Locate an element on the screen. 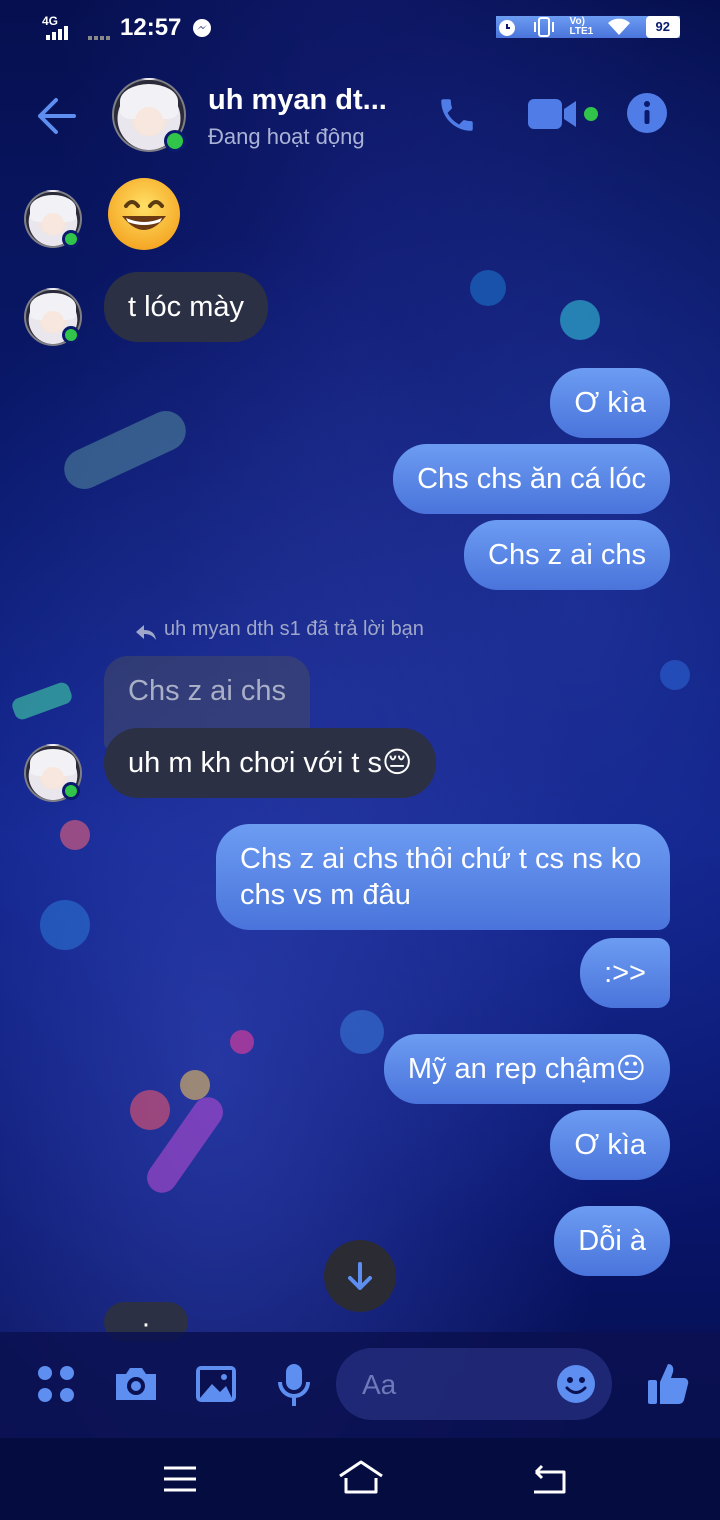 The image size is (720, 1520). video-camera-icon is located at coordinates (554, 114).